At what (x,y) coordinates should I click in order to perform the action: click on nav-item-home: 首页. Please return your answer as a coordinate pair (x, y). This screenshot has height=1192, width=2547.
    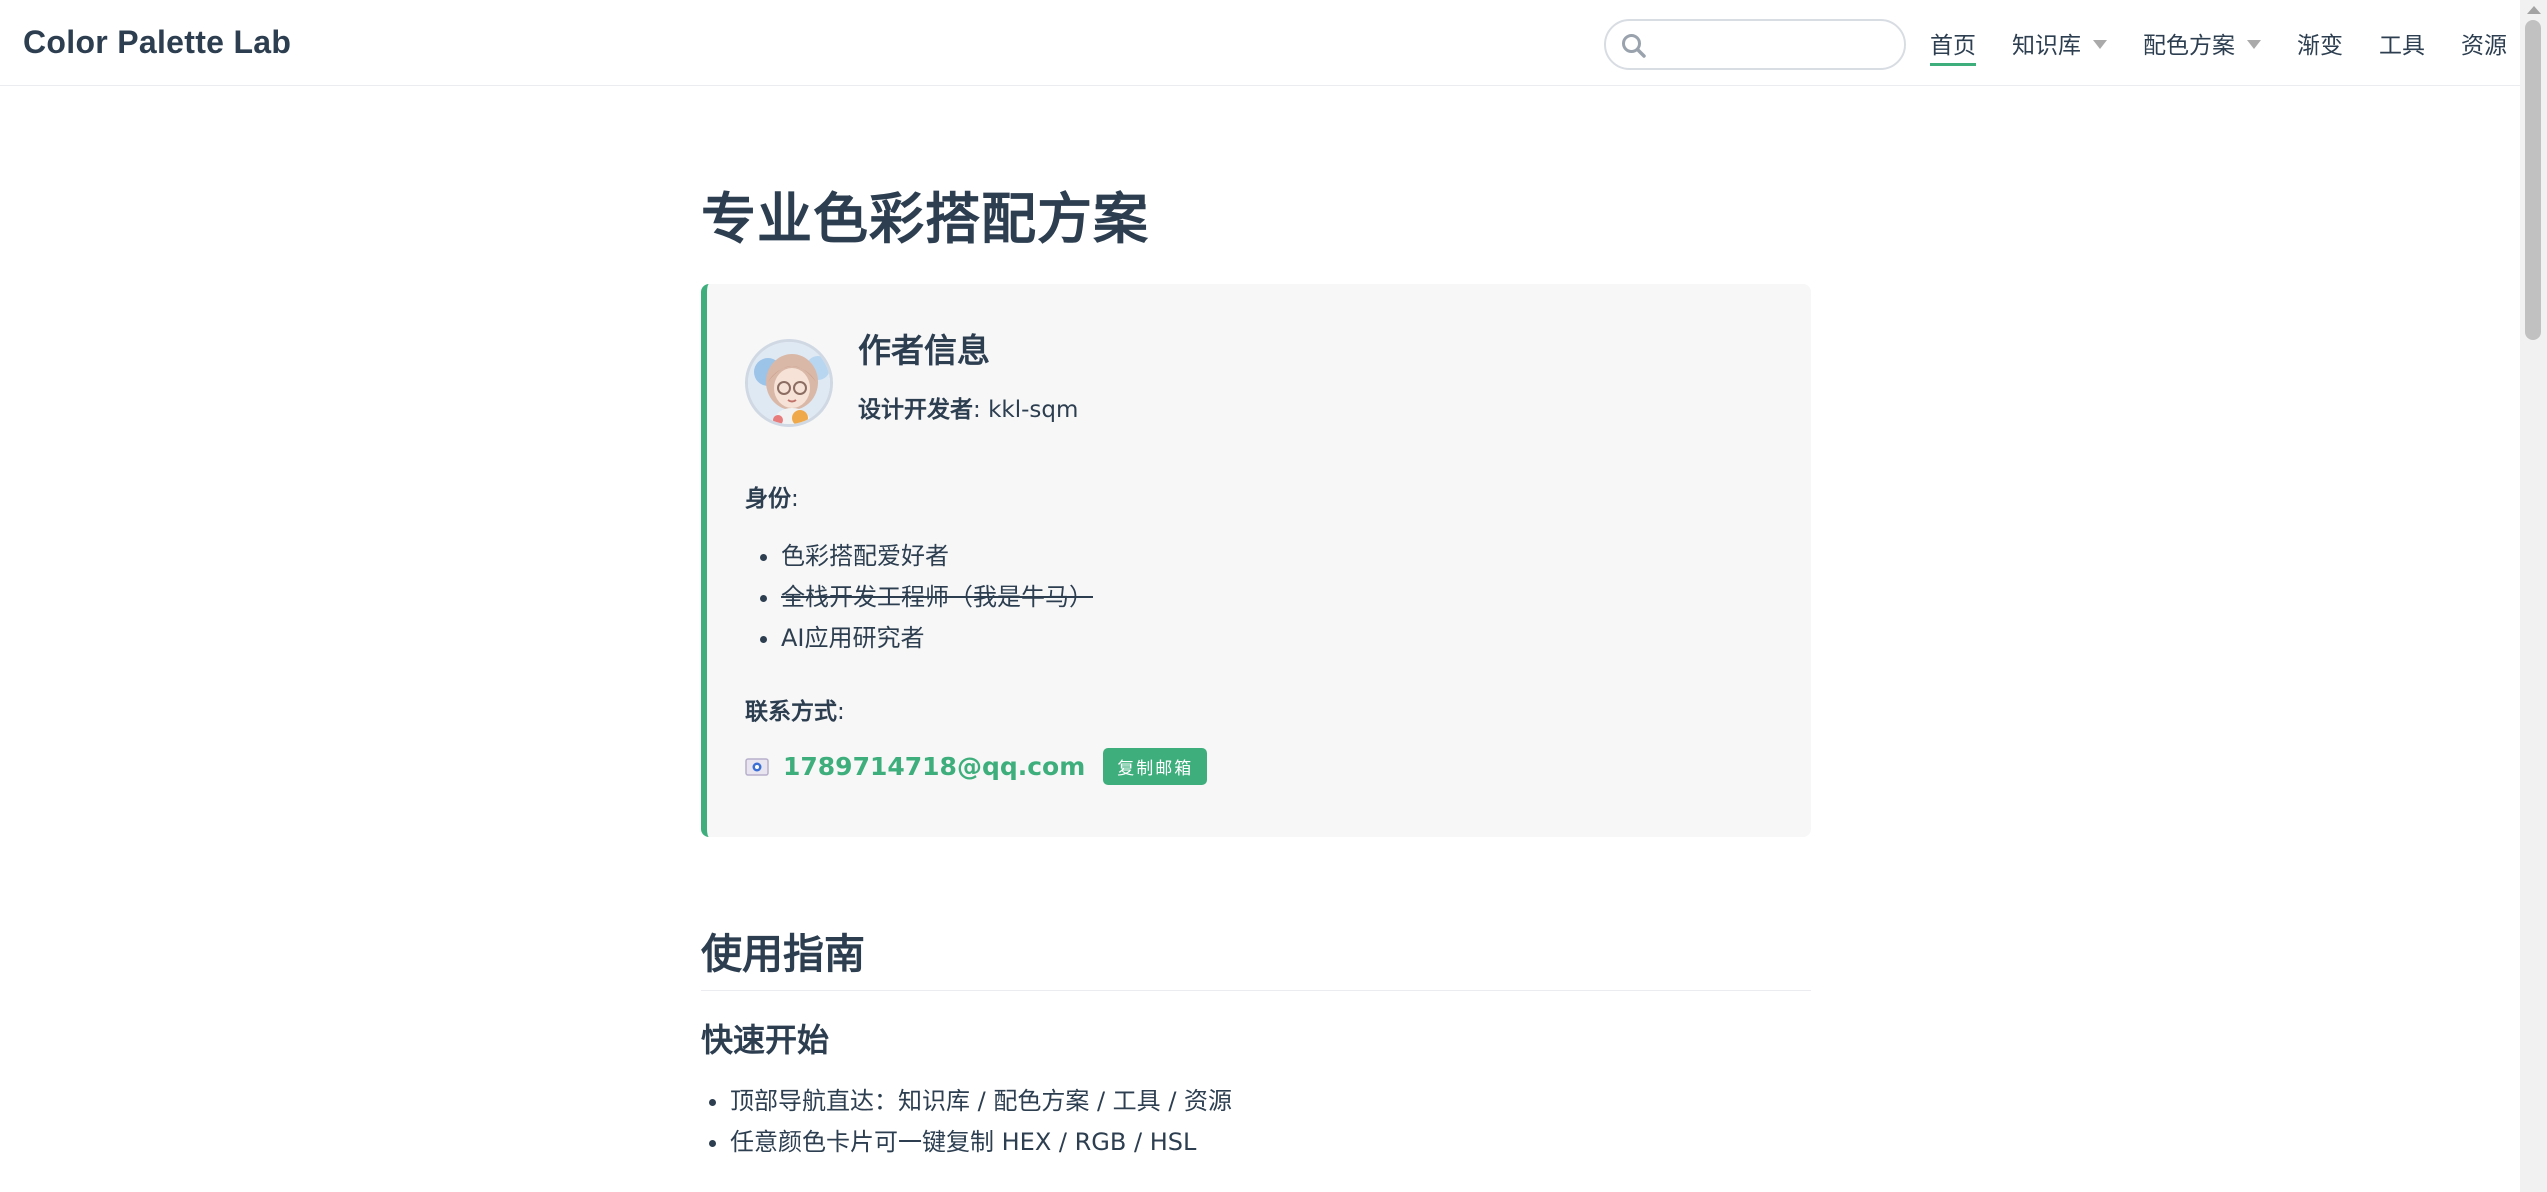
    Looking at the image, I should click on (1953, 43).